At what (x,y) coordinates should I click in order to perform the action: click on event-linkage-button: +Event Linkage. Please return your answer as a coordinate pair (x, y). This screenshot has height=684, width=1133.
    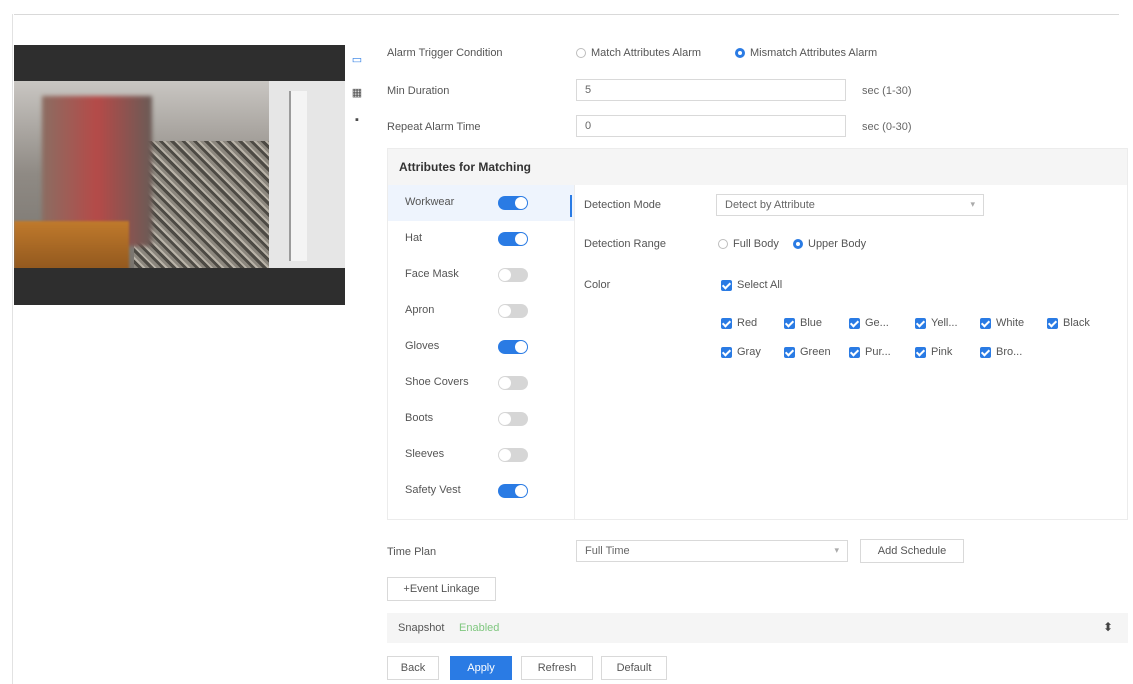
    Looking at the image, I should click on (441, 589).